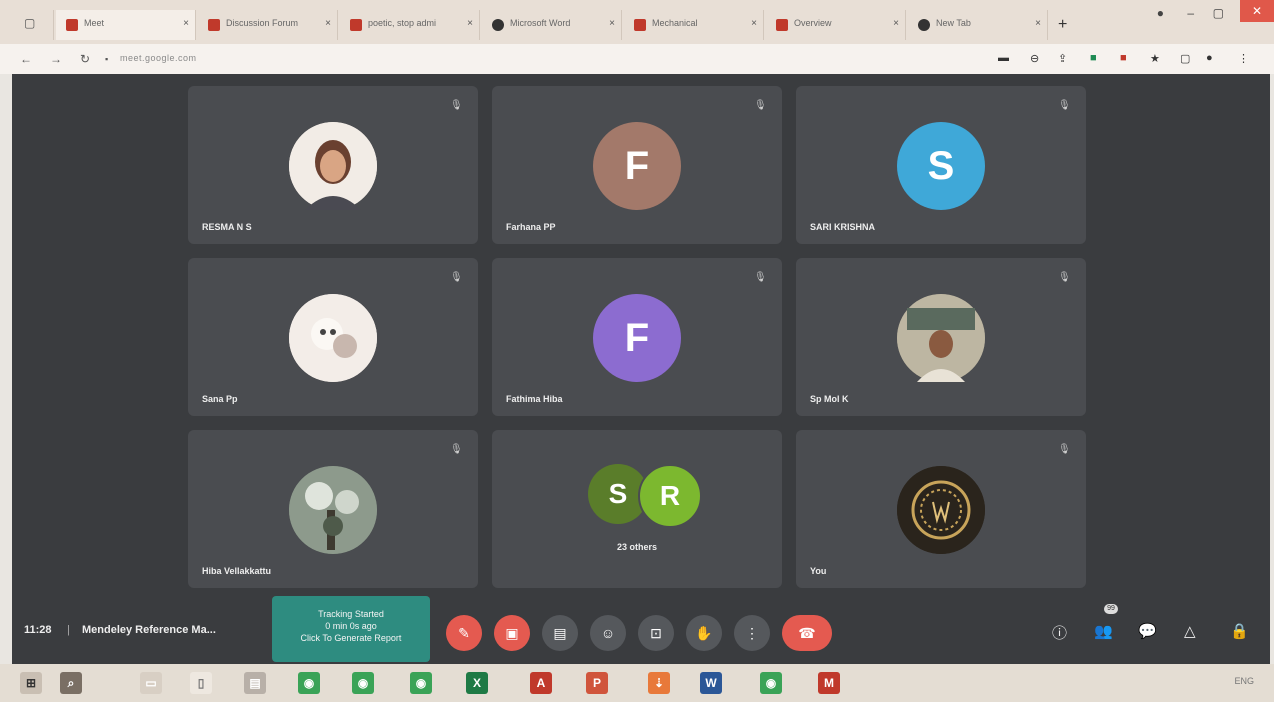 This screenshot has width=1274, height=702. Describe the element at coordinates (637, 509) in the screenshot. I see `others-tile: S R 23 others` at that location.